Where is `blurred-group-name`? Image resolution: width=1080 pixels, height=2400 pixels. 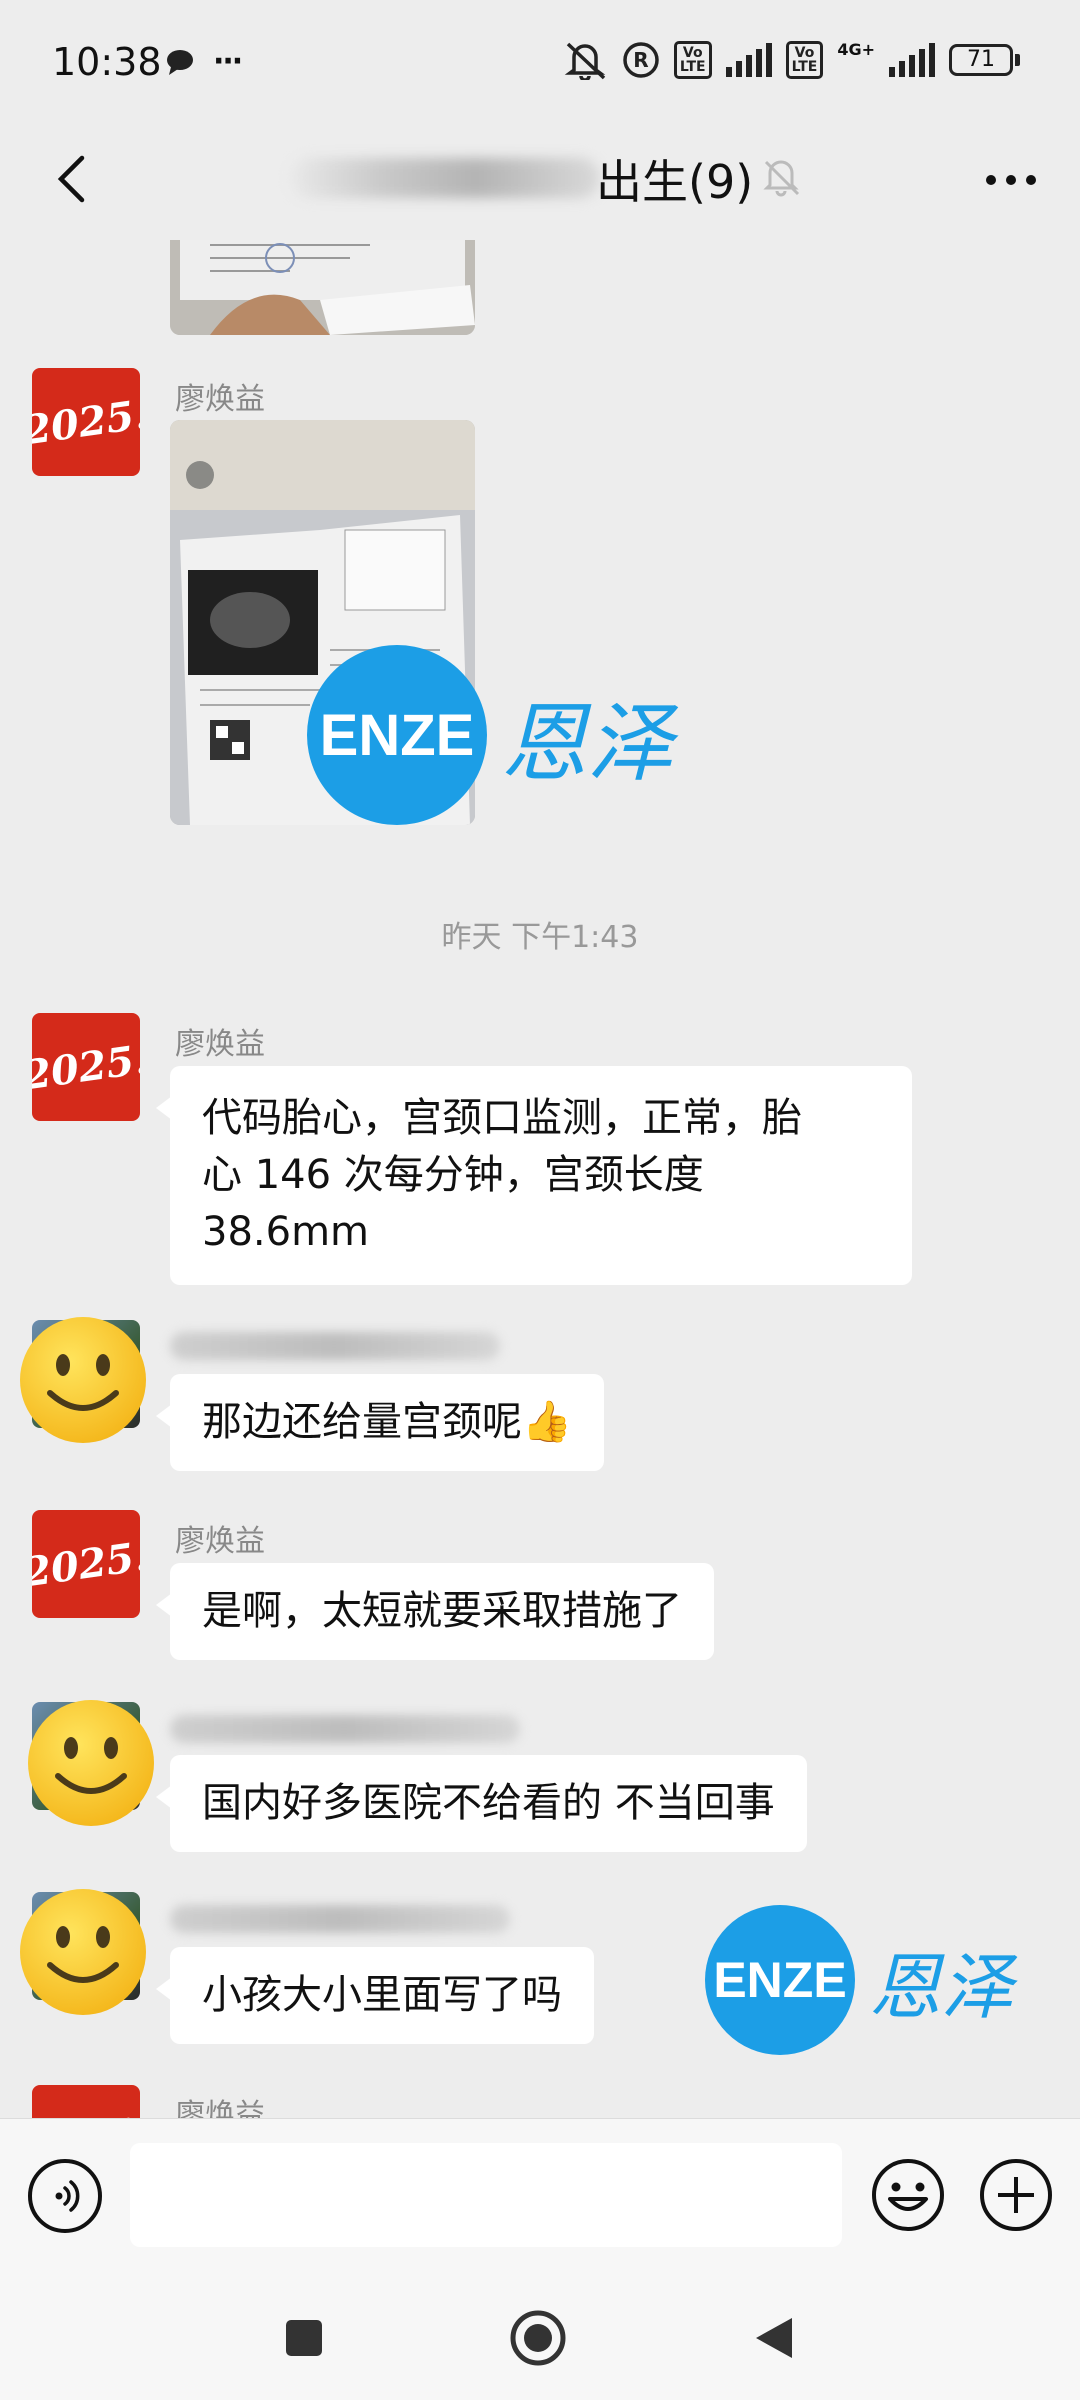
blurred-group-name is located at coordinates (445, 178).